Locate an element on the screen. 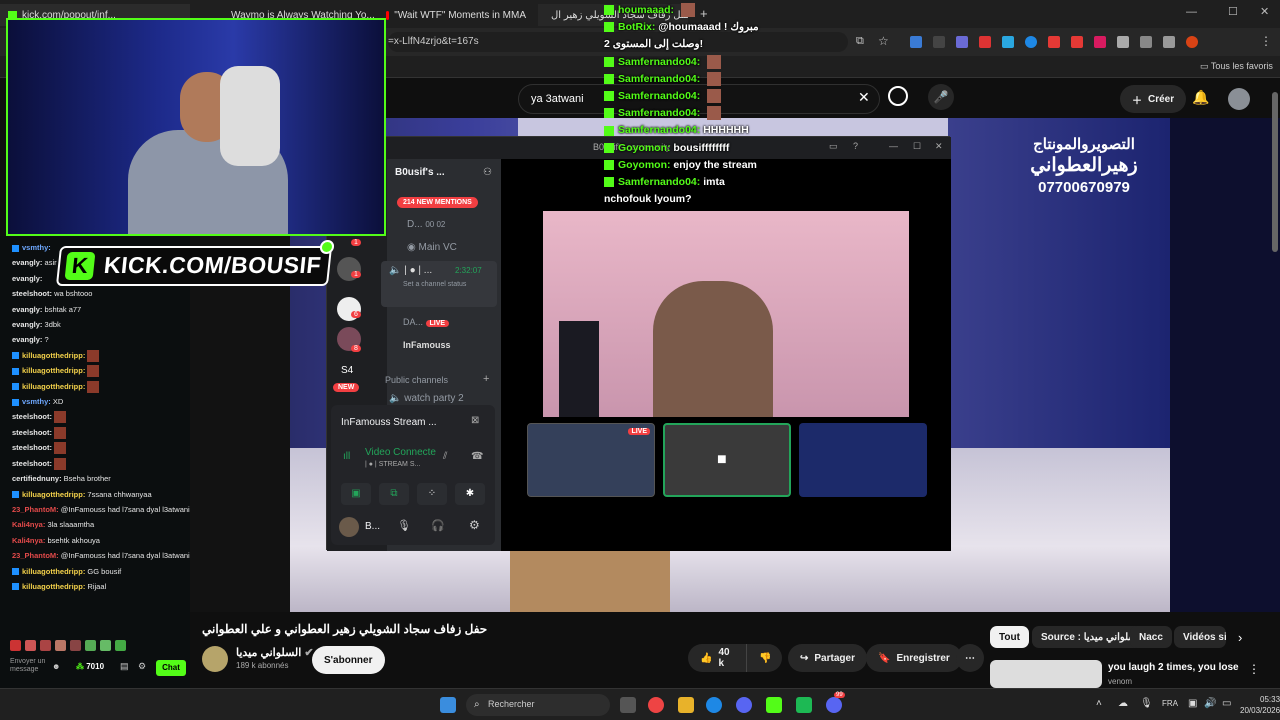 This screenshot has width=1280, height=720. headphones-icon: 🎧 is located at coordinates (438, 525).